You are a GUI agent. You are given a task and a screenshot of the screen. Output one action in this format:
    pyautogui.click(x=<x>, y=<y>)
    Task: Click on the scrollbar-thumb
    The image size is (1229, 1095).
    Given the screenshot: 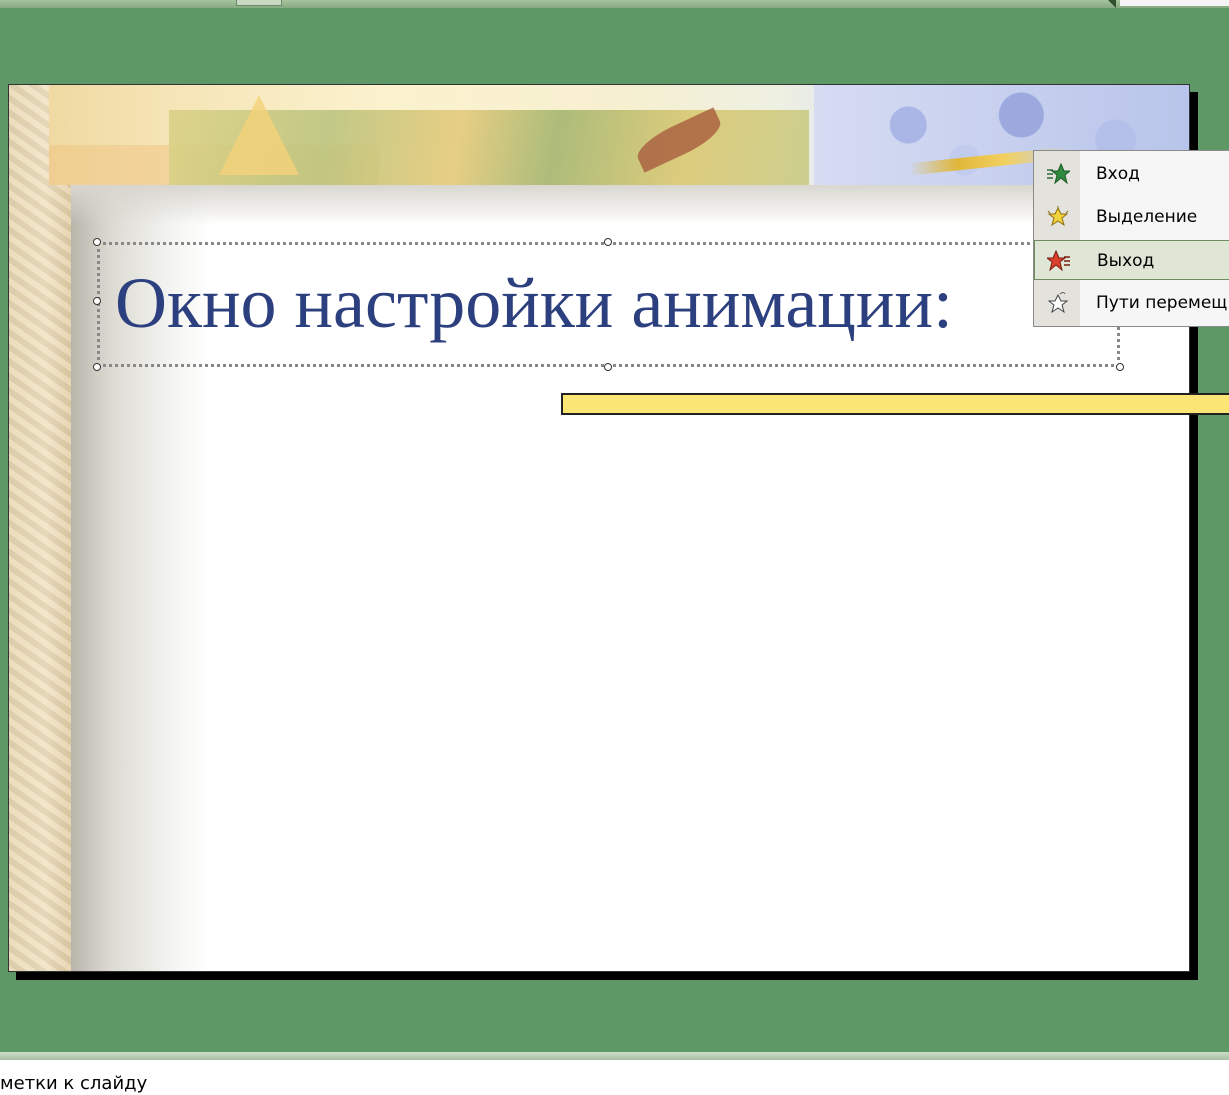 What is the action you would take?
    pyautogui.click(x=259, y=3)
    